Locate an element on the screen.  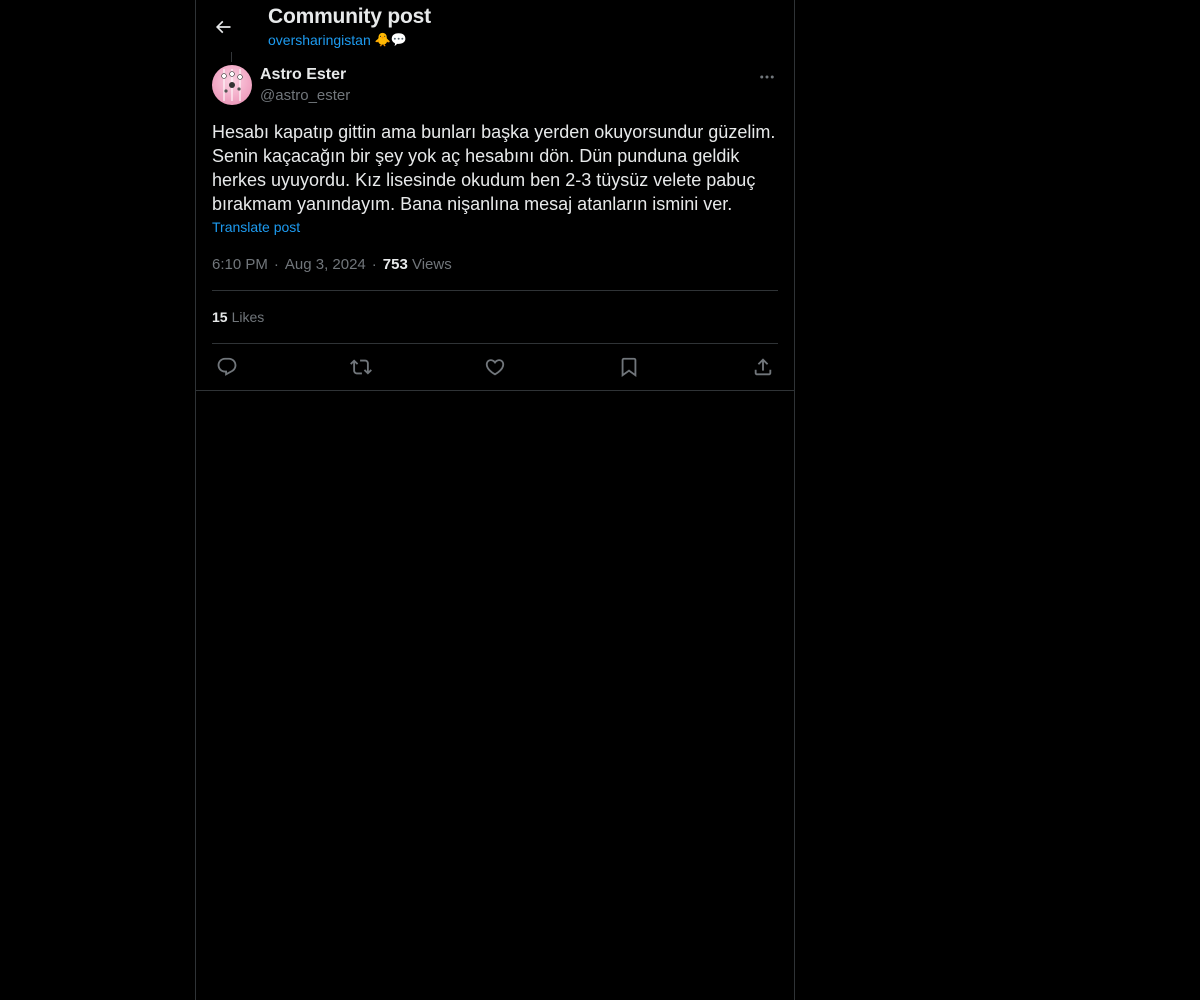
avatar-image-icon is located at coordinates (232, 85).